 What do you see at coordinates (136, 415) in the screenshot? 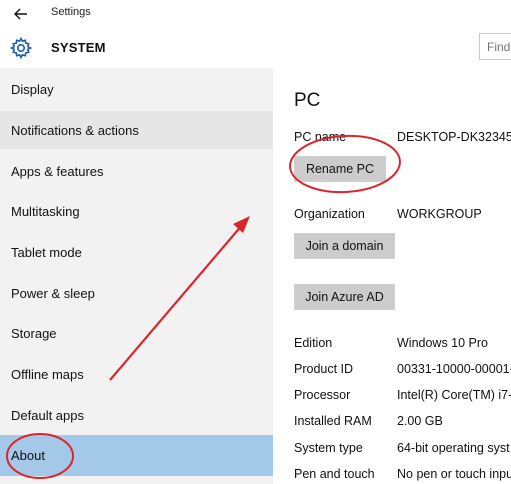
I see `sidebar-item-default-apps: Default apps` at bounding box center [136, 415].